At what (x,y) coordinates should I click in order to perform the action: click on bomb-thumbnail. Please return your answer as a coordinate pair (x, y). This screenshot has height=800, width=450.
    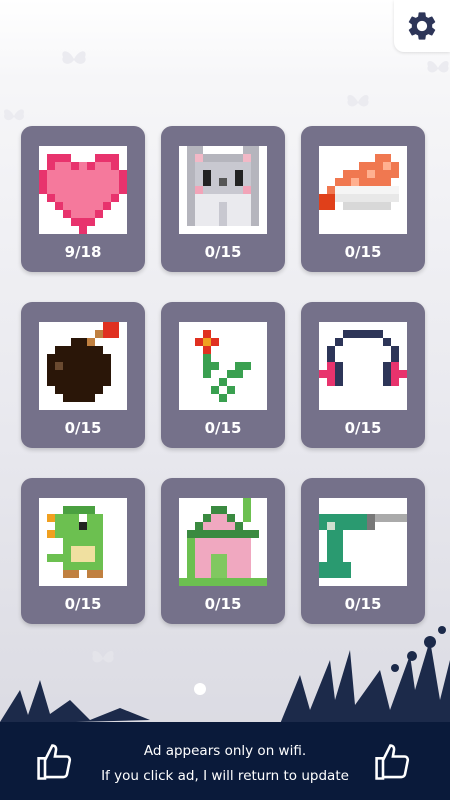
    Looking at the image, I should click on (83, 366).